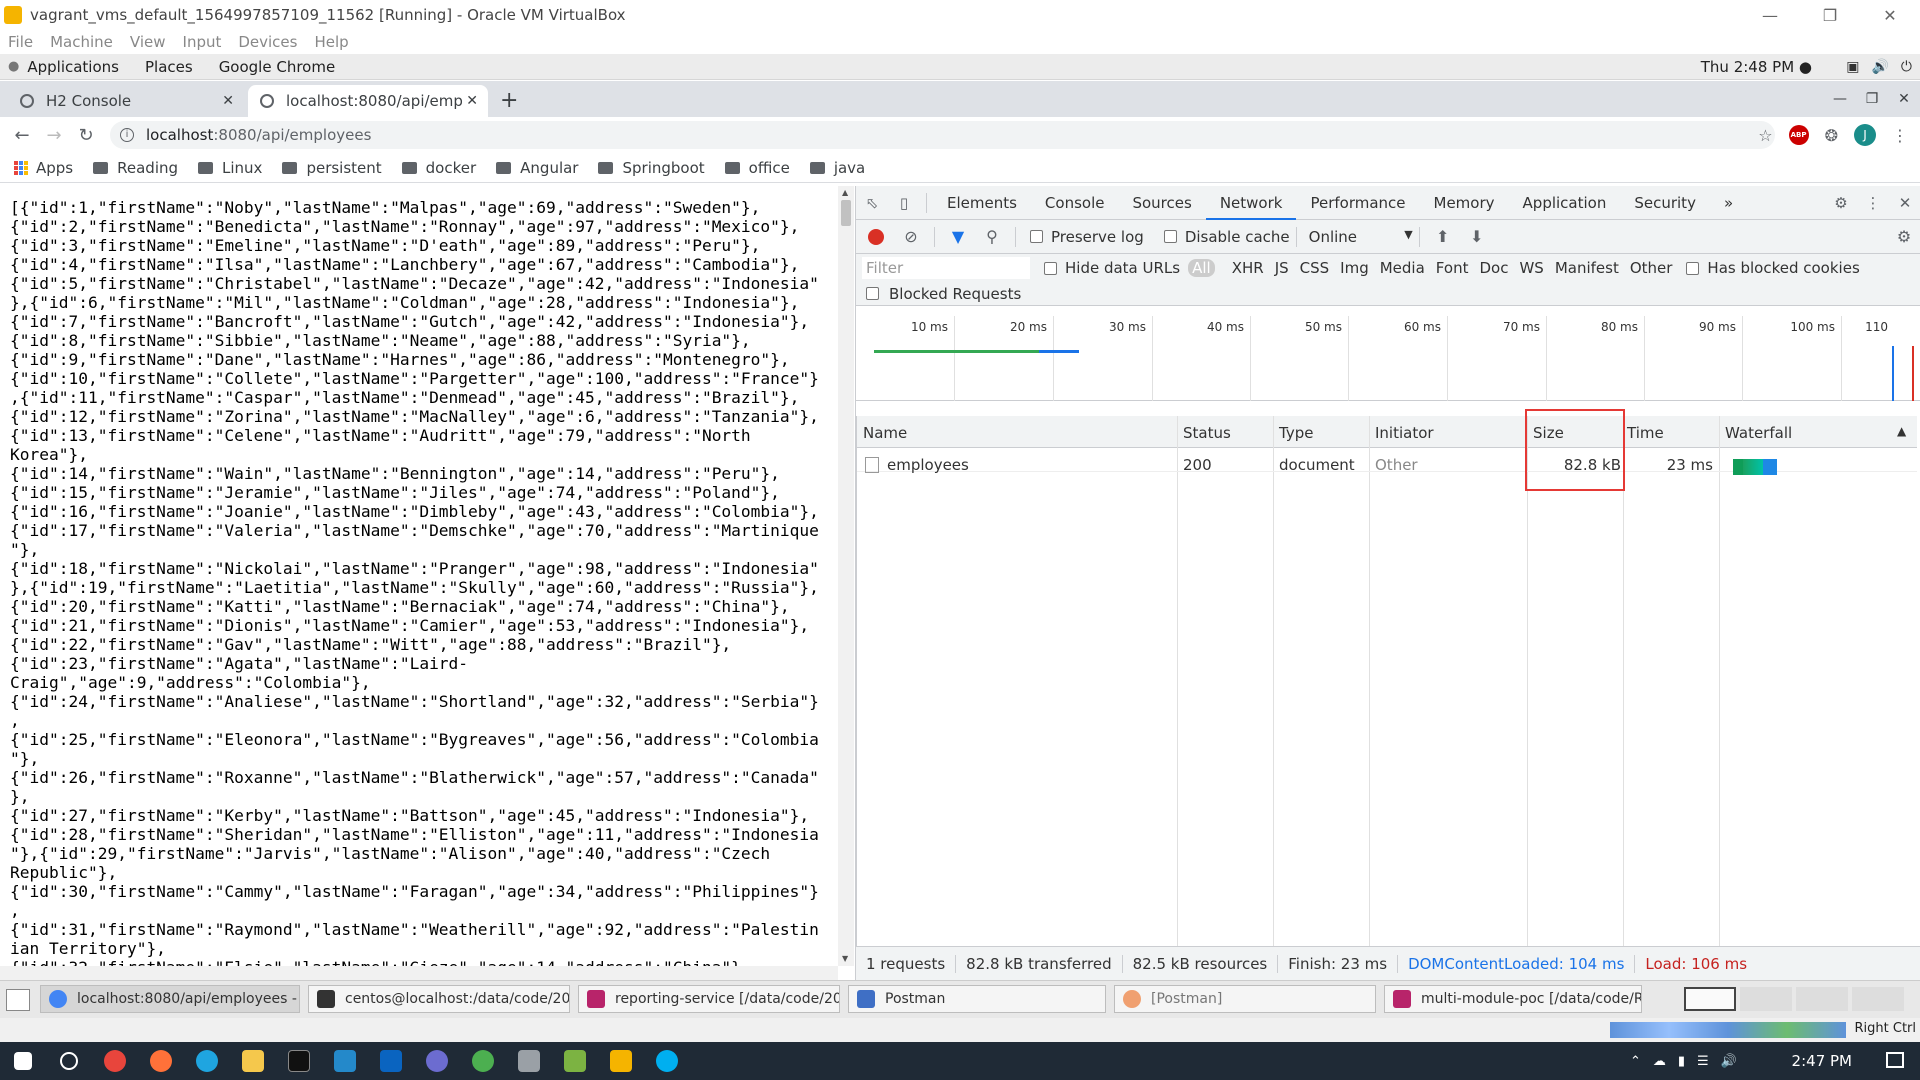 Image resolution: width=1920 pixels, height=1080 pixels. What do you see at coordinates (904, 203) in the screenshot?
I see `device-toolbar-icon: ▯` at bounding box center [904, 203].